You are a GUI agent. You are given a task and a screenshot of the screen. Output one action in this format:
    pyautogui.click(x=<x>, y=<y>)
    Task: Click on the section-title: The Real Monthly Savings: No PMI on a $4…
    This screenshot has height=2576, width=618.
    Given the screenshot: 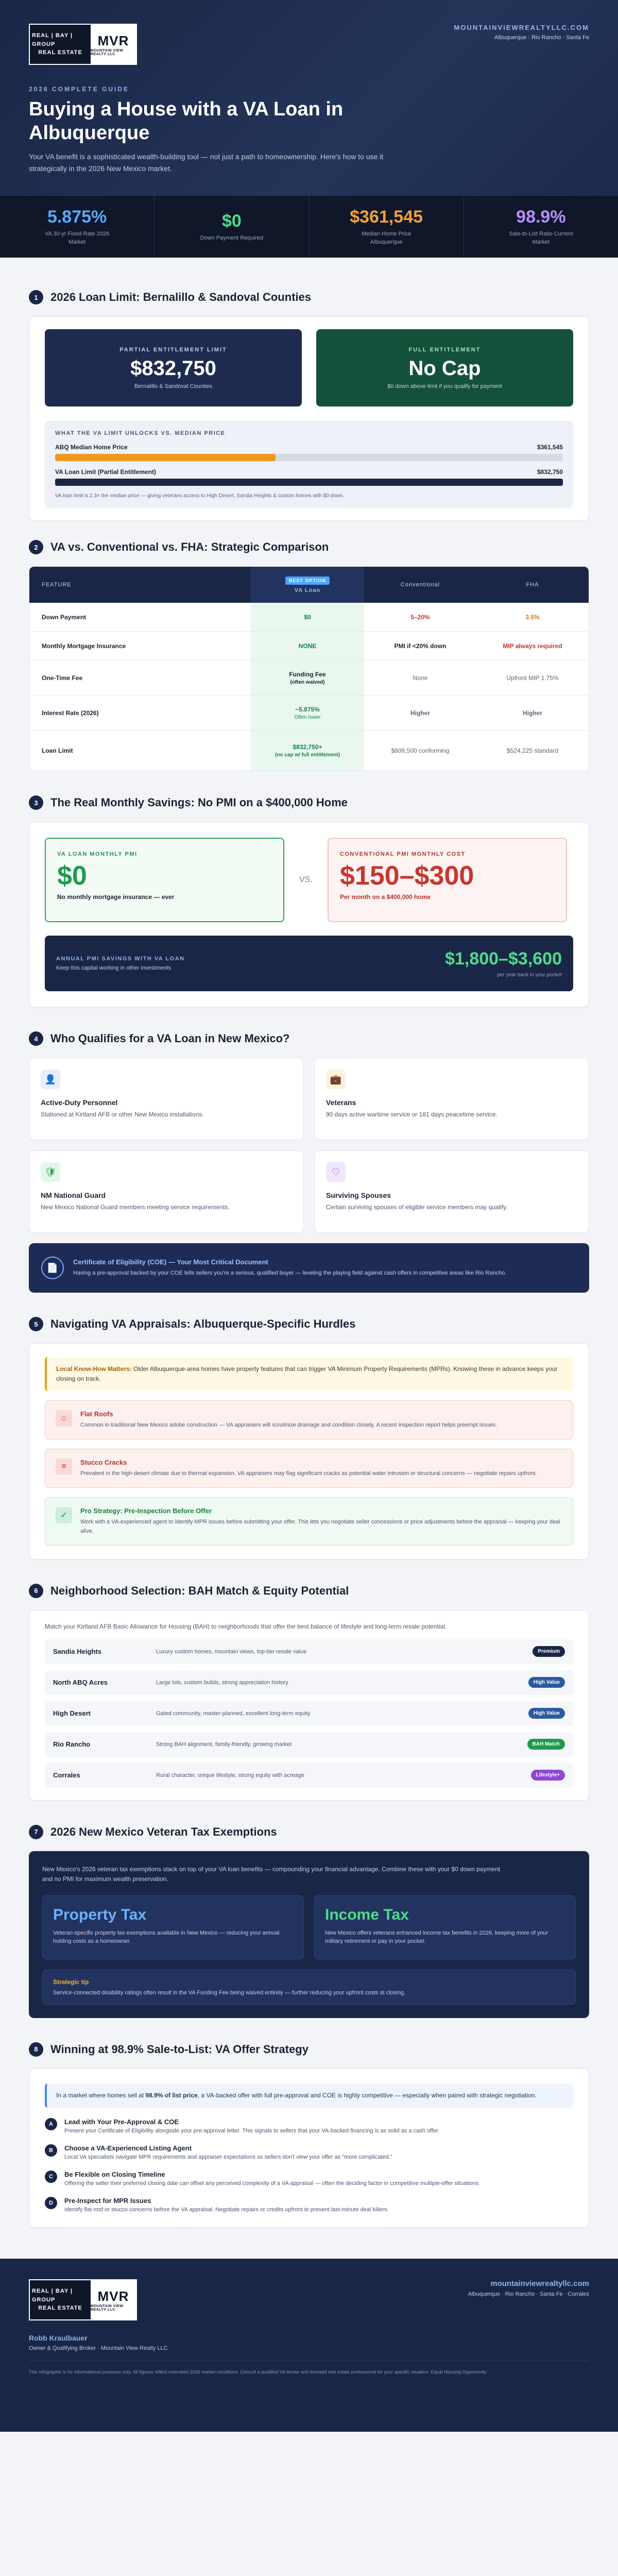 What is the action you would take?
    pyautogui.click(x=199, y=802)
    